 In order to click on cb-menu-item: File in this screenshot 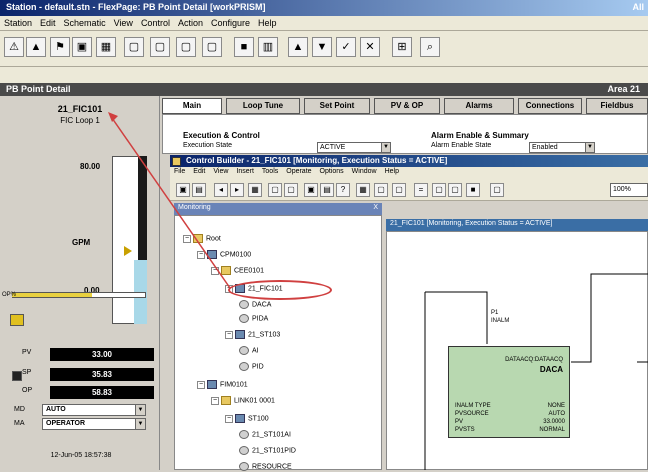, I will do `click(179, 171)`.